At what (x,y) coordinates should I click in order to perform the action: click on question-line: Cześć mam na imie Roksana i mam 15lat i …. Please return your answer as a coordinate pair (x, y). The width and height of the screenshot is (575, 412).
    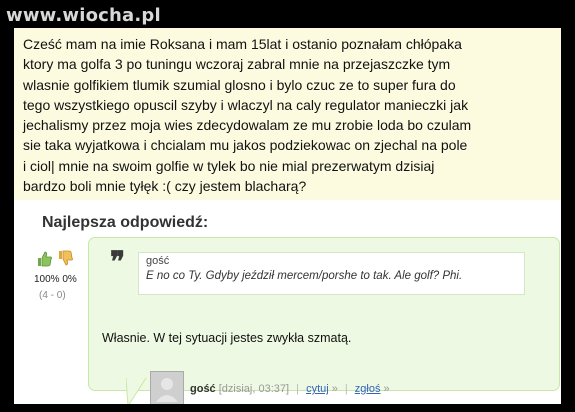
    Looking at the image, I should click on (242, 44).